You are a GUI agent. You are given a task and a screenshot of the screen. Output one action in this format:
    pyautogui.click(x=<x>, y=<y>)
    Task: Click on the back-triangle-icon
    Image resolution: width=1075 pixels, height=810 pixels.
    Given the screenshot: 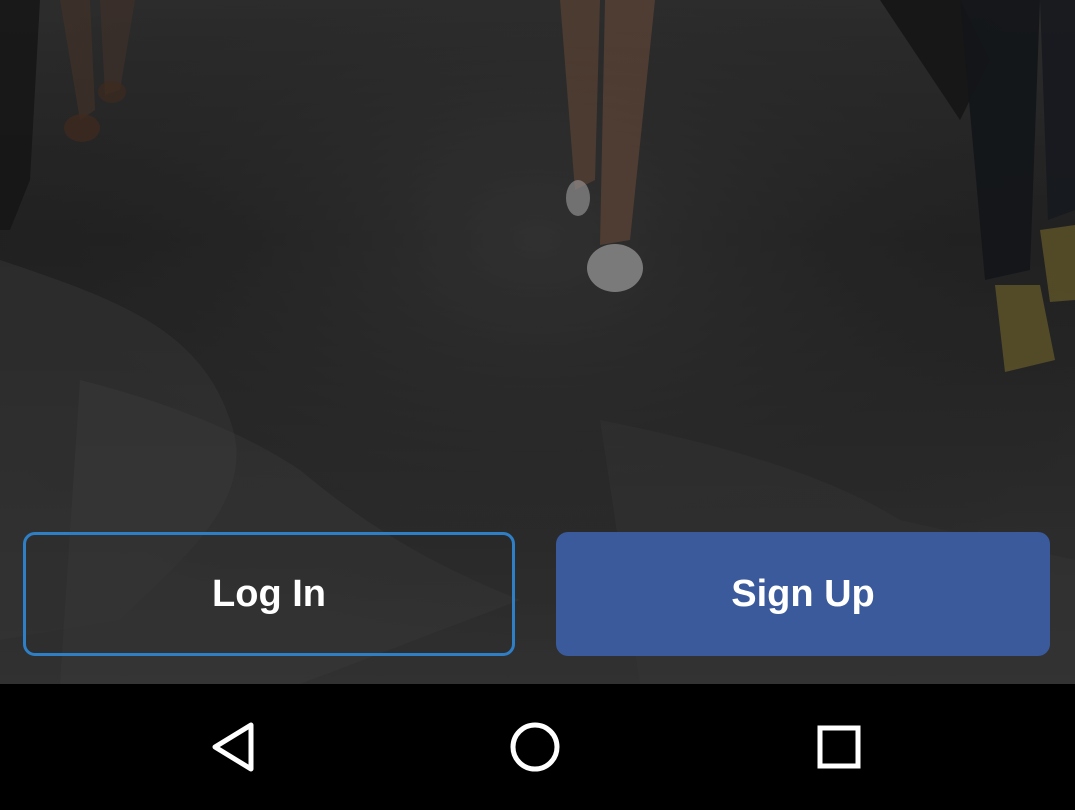 What is the action you would take?
    pyautogui.click(x=233, y=747)
    